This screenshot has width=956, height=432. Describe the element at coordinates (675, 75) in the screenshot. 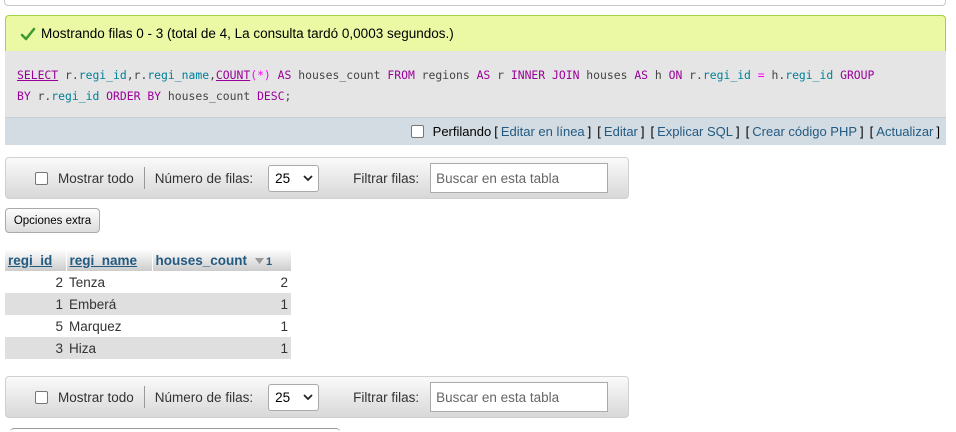

I see `sql-token: ON` at that location.